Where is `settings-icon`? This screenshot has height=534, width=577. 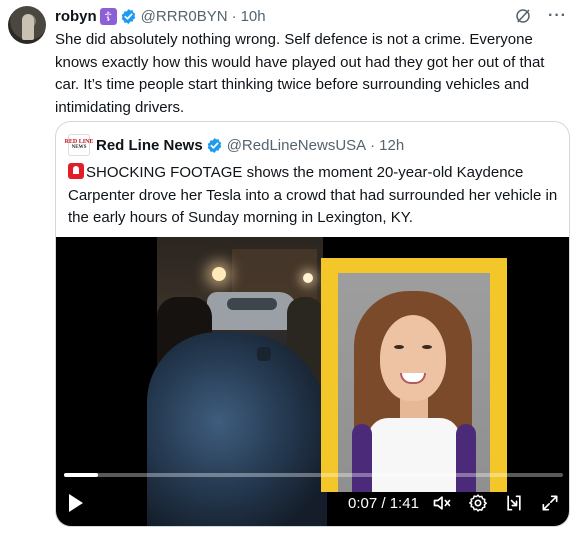 settings-icon is located at coordinates (478, 503).